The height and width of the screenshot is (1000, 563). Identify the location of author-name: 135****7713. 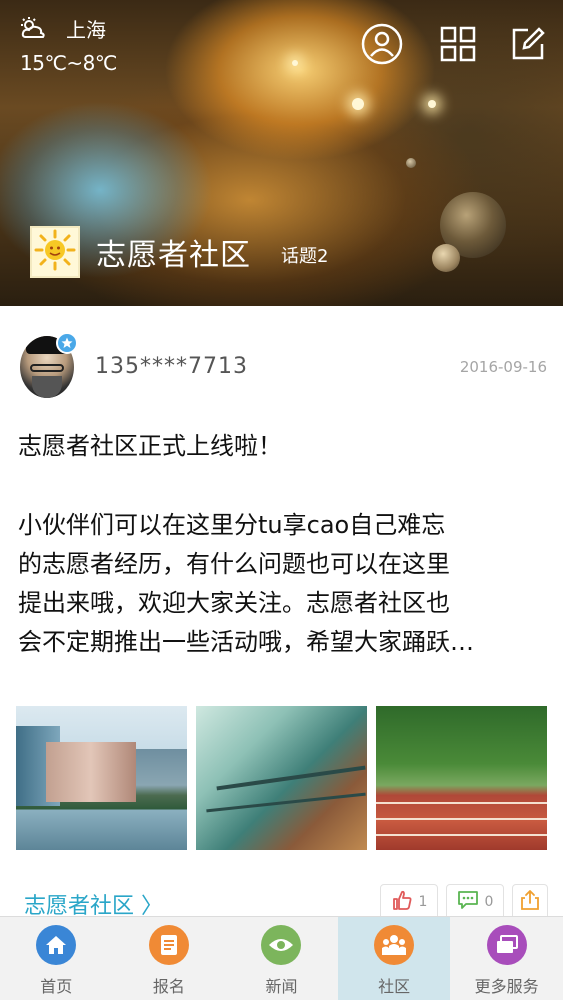
(171, 366).